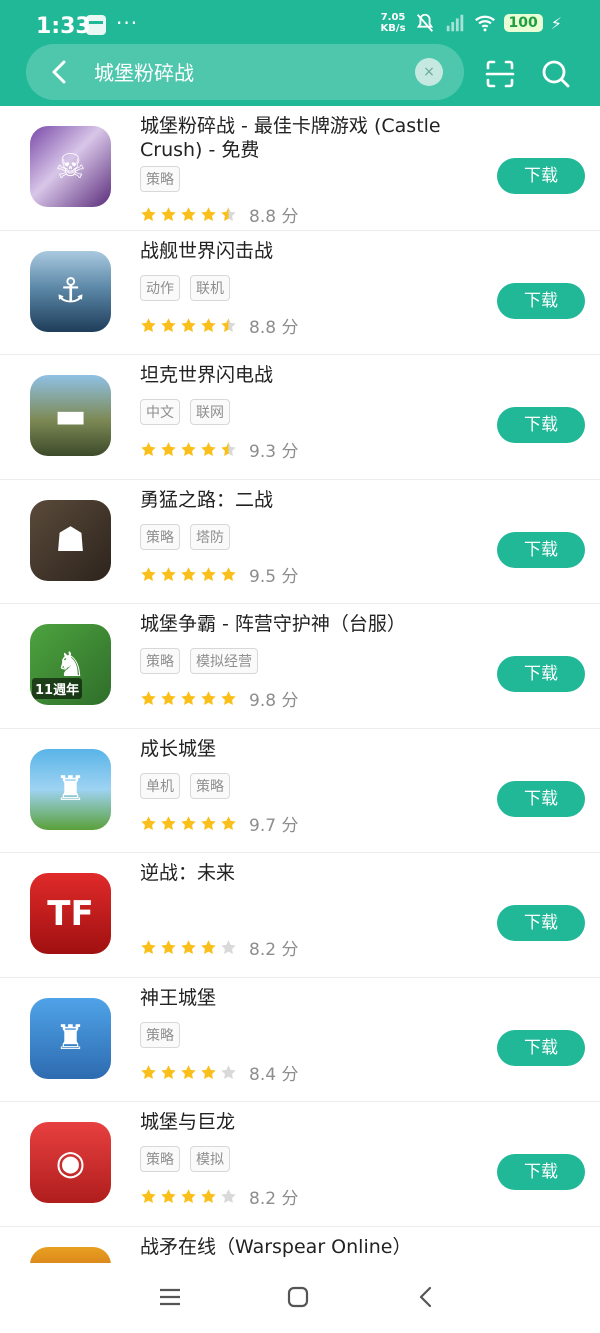 The height and width of the screenshot is (1333, 600). What do you see at coordinates (310, 375) in the screenshot?
I see `app-title: 坦克世界闪电战` at bounding box center [310, 375].